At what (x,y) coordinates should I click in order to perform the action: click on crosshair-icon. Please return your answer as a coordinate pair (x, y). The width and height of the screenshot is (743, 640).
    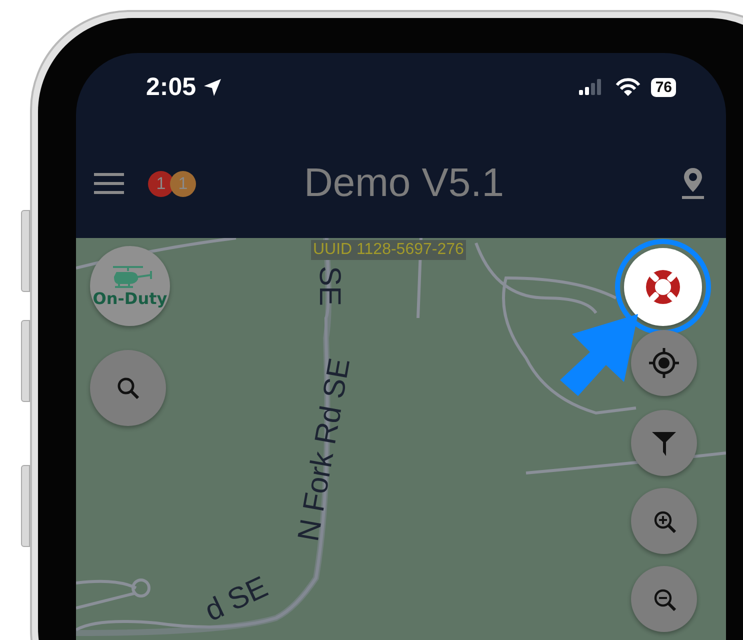
    Looking at the image, I should click on (664, 363).